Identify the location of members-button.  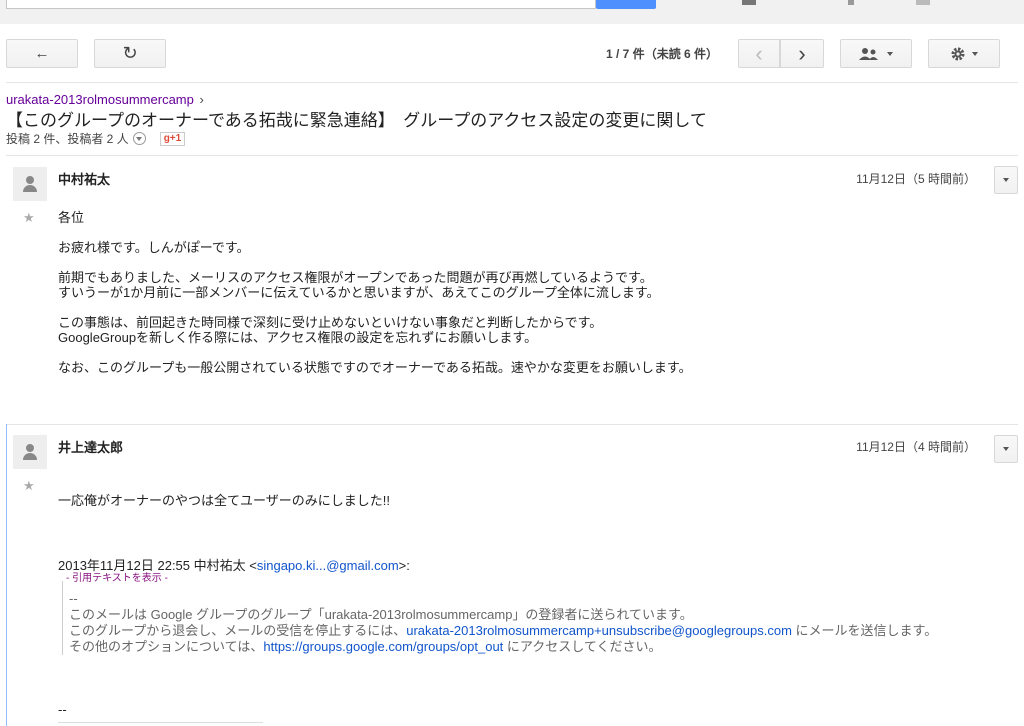
(876, 53).